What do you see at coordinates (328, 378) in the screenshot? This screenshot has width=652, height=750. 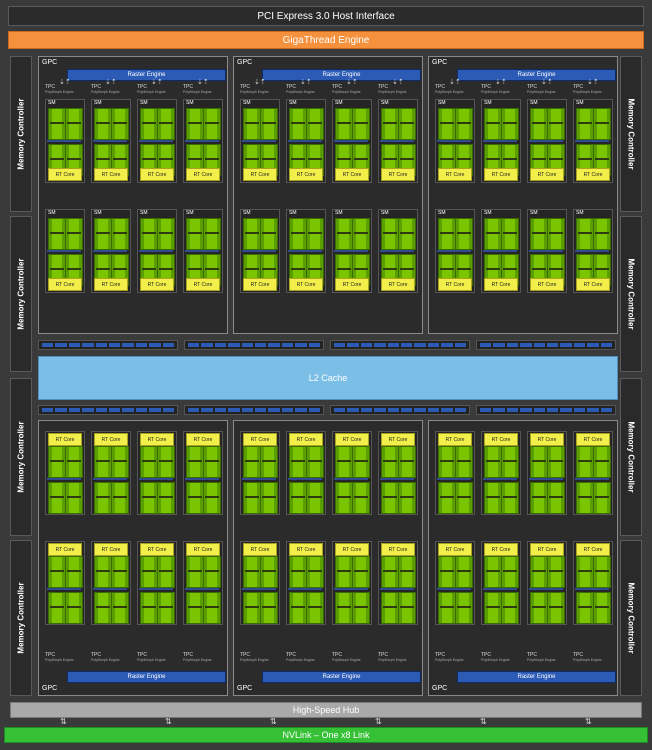 I see `l2-cache: L2 Cache` at bounding box center [328, 378].